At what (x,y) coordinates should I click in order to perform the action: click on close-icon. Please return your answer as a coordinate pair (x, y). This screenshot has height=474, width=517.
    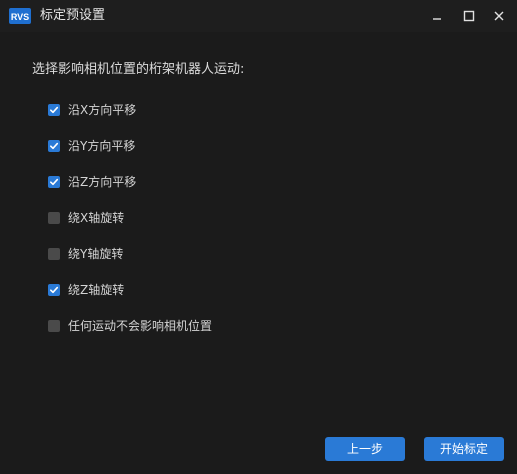
    Looking at the image, I should click on (499, 16).